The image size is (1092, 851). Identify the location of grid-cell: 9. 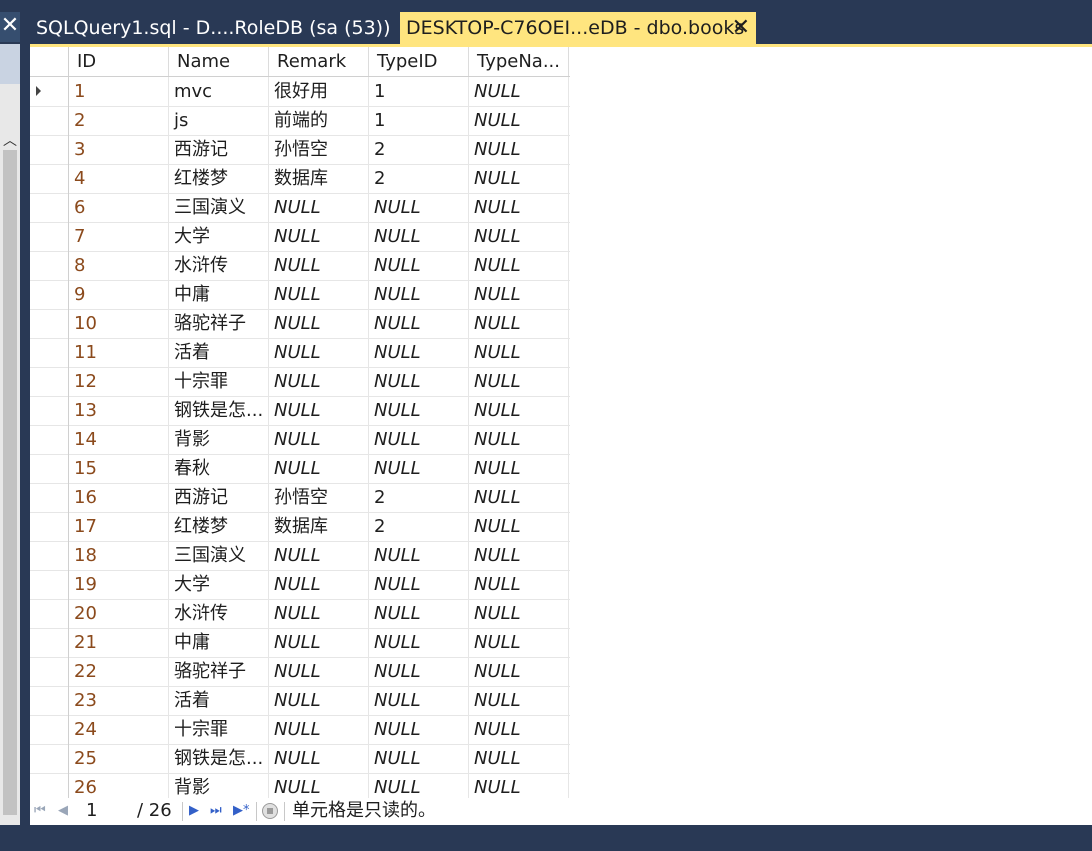
(119, 294).